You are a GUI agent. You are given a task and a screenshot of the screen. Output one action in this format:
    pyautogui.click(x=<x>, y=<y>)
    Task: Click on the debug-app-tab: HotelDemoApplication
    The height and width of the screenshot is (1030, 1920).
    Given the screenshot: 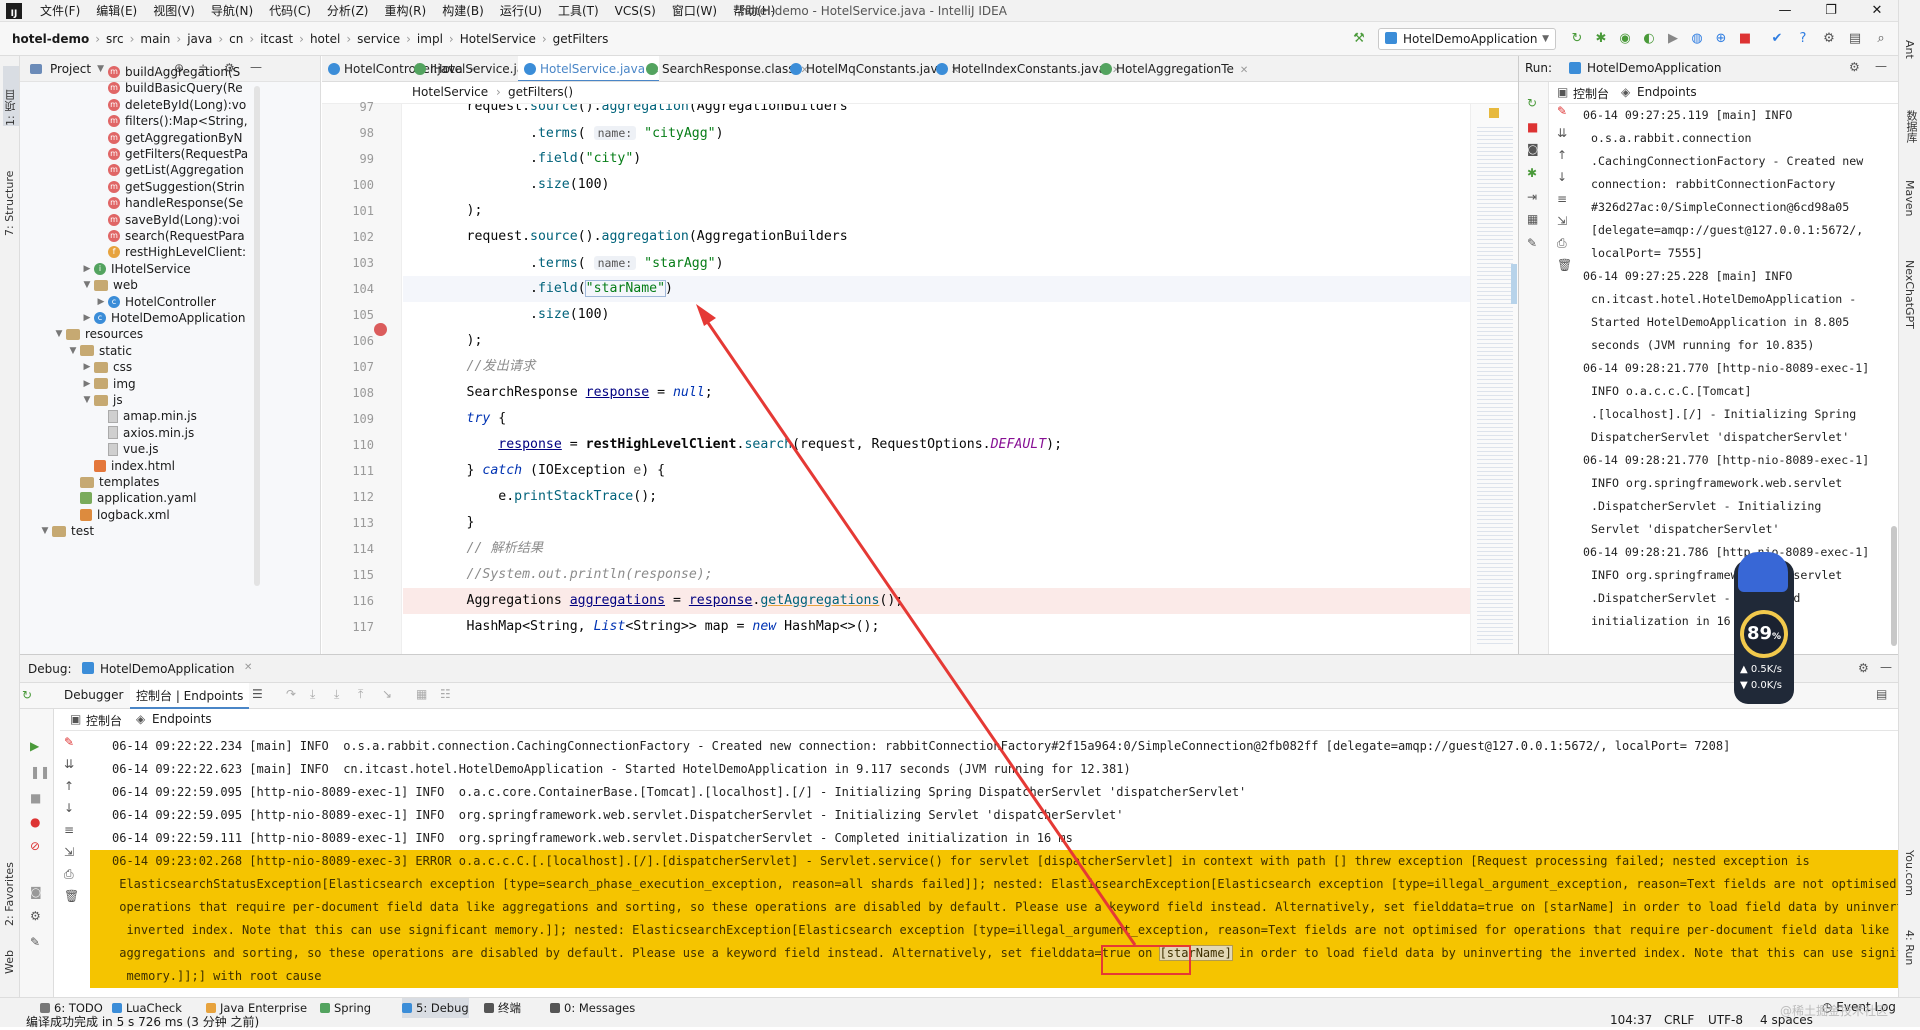 What is the action you would take?
    pyautogui.click(x=167, y=669)
    